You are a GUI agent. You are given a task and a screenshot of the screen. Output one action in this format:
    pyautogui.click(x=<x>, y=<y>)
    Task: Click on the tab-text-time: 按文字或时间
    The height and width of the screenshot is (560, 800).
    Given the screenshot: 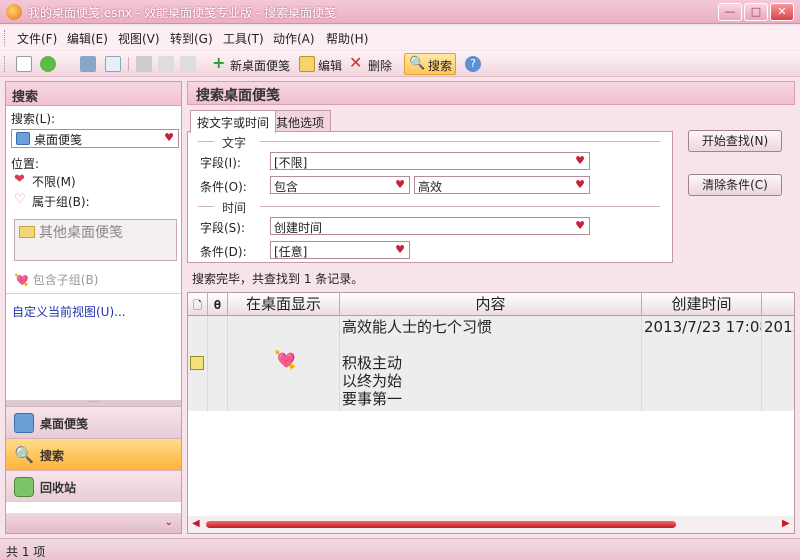 What is the action you would take?
    pyautogui.click(x=233, y=121)
    